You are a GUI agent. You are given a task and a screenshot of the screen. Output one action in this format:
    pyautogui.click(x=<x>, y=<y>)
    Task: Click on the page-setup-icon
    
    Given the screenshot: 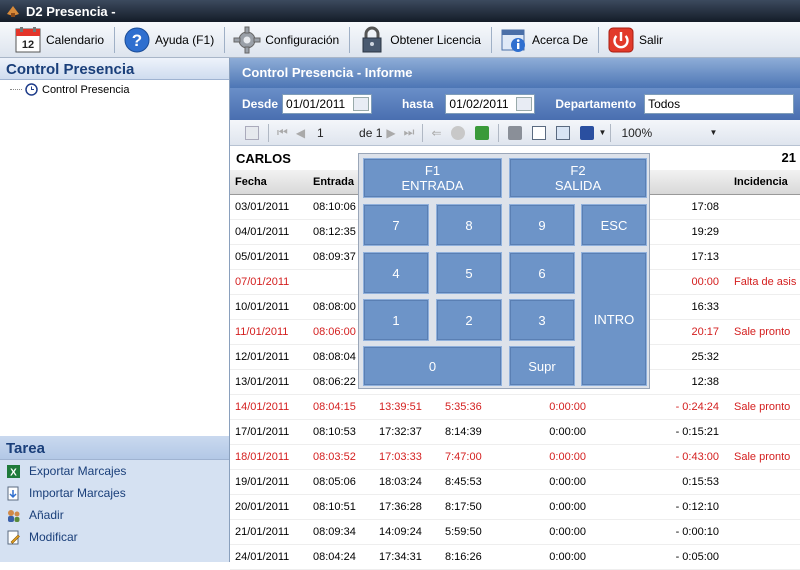 What is the action you would take?
    pyautogui.click(x=562, y=132)
    